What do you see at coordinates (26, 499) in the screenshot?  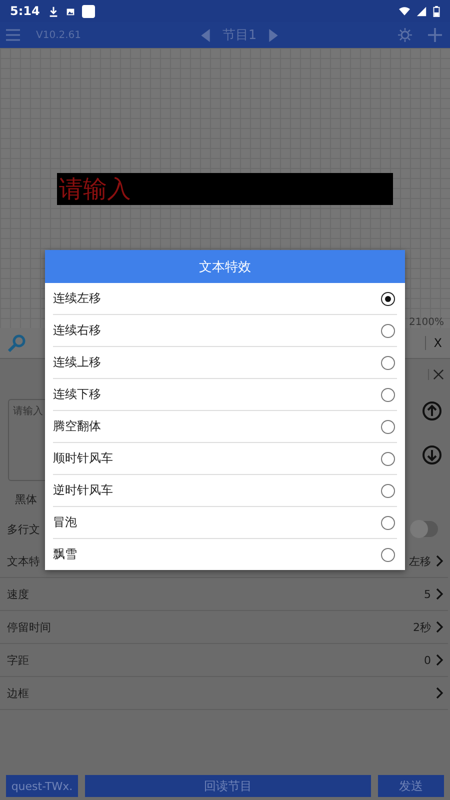 I see `font-label: 黑体` at bounding box center [26, 499].